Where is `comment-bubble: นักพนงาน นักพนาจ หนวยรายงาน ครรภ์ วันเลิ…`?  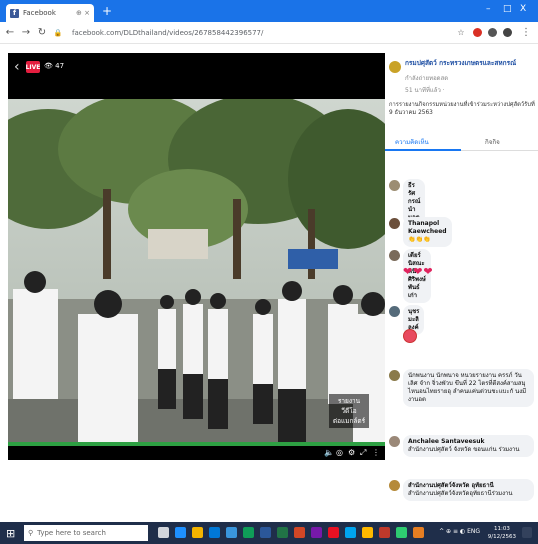
comment-bubble: นักพนงาน นักพนาจ หนวยรายงาน ครรภ์ วันเลิ… is located at coordinates (468, 388).